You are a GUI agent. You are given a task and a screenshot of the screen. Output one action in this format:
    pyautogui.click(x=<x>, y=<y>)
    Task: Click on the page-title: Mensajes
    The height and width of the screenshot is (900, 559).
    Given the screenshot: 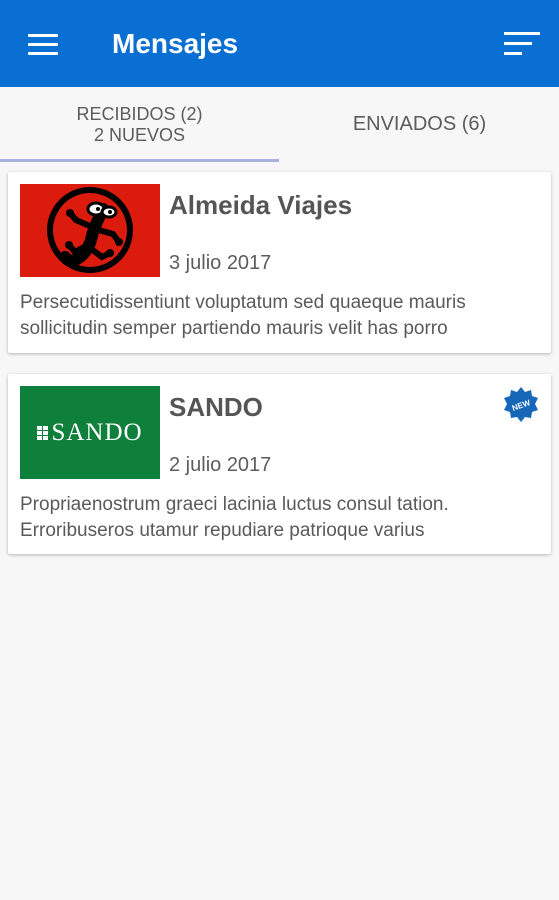 What is the action you would take?
    pyautogui.click(x=175, y=43)
    